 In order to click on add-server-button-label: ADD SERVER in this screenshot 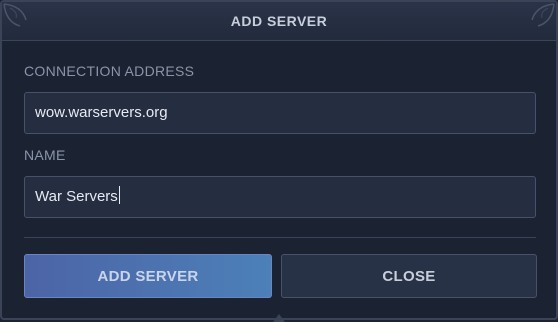, I will do `click(148, 276)`.